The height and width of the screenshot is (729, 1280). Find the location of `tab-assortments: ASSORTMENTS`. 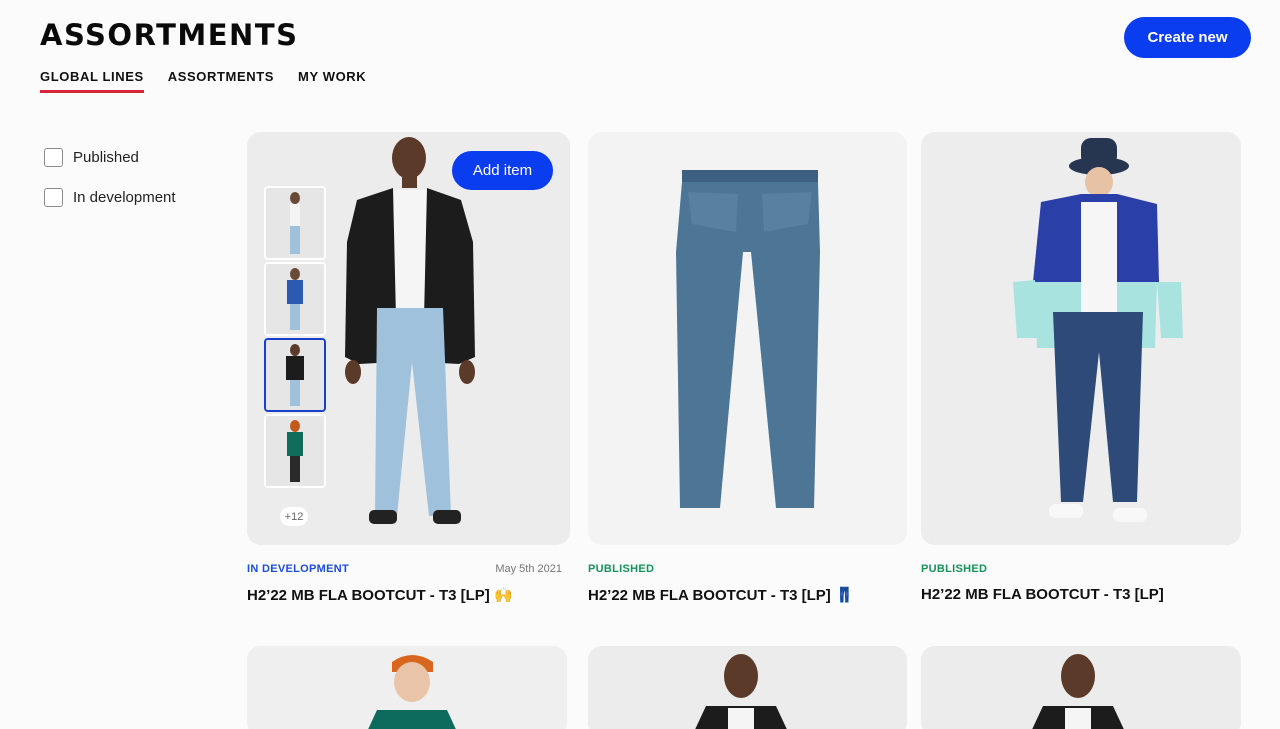

tab-assortments: ASSORTMENTS is located at coordinates (221, 81).